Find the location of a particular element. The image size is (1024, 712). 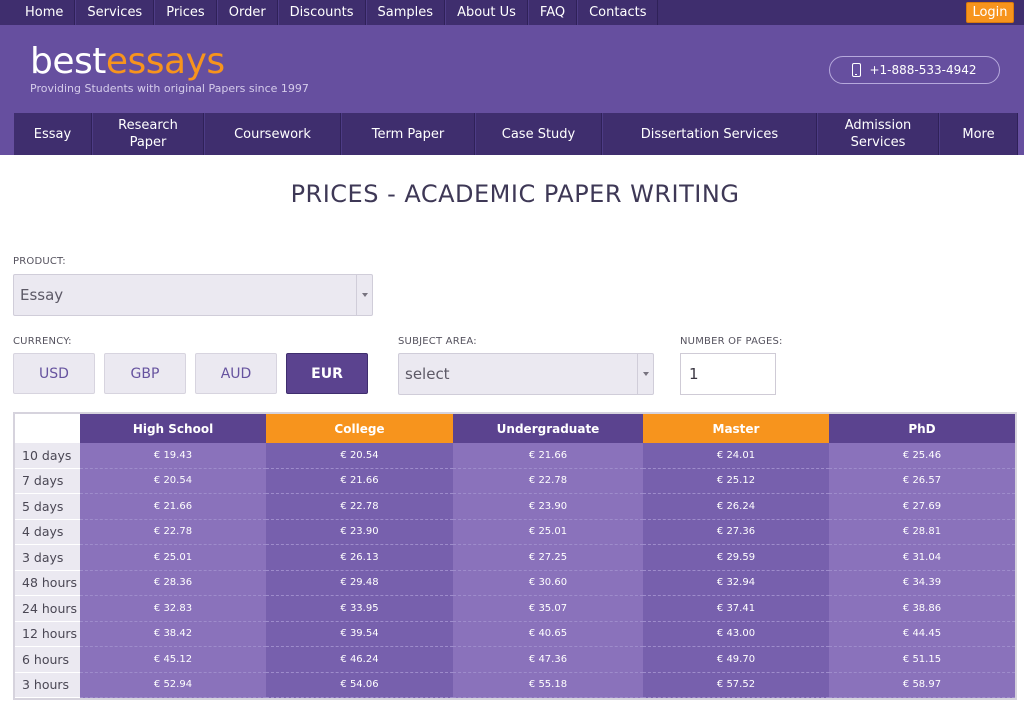

category-admission-services: Admission Services is located at coordinates (878, 134).